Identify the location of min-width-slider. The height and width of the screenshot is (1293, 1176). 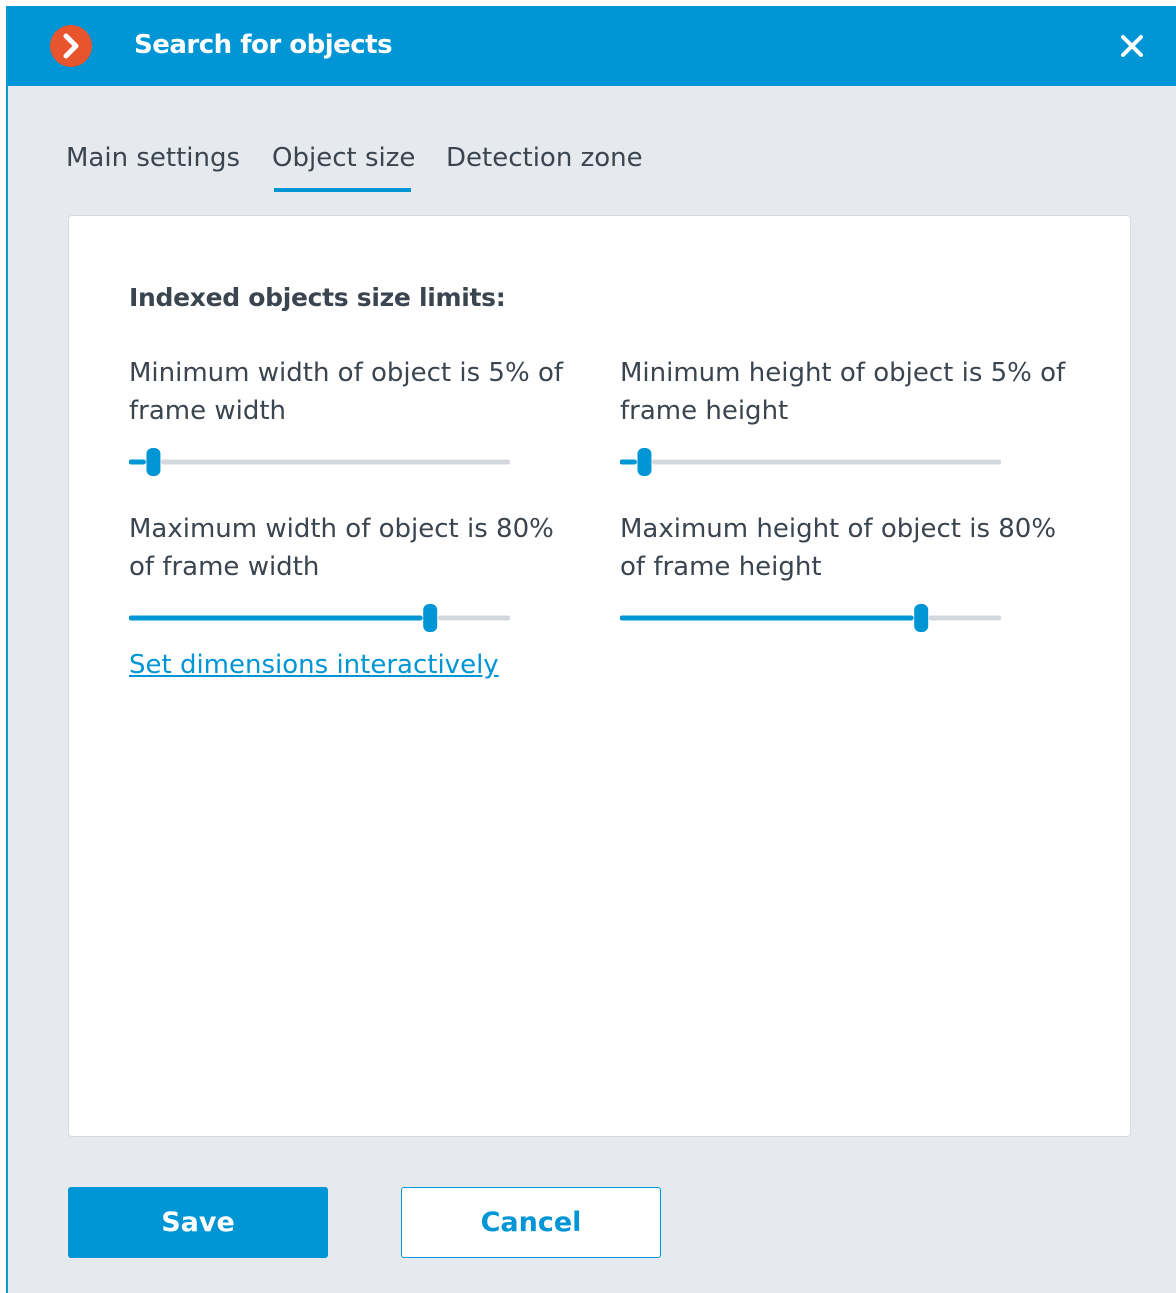
(319, 462).